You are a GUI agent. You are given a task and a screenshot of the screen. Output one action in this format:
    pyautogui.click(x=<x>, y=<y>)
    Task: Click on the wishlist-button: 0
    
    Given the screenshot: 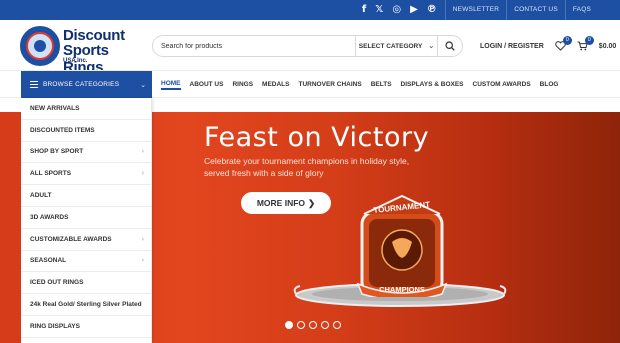 What is the action you would take?
    pyautogui.click(x=563, y=43)
    